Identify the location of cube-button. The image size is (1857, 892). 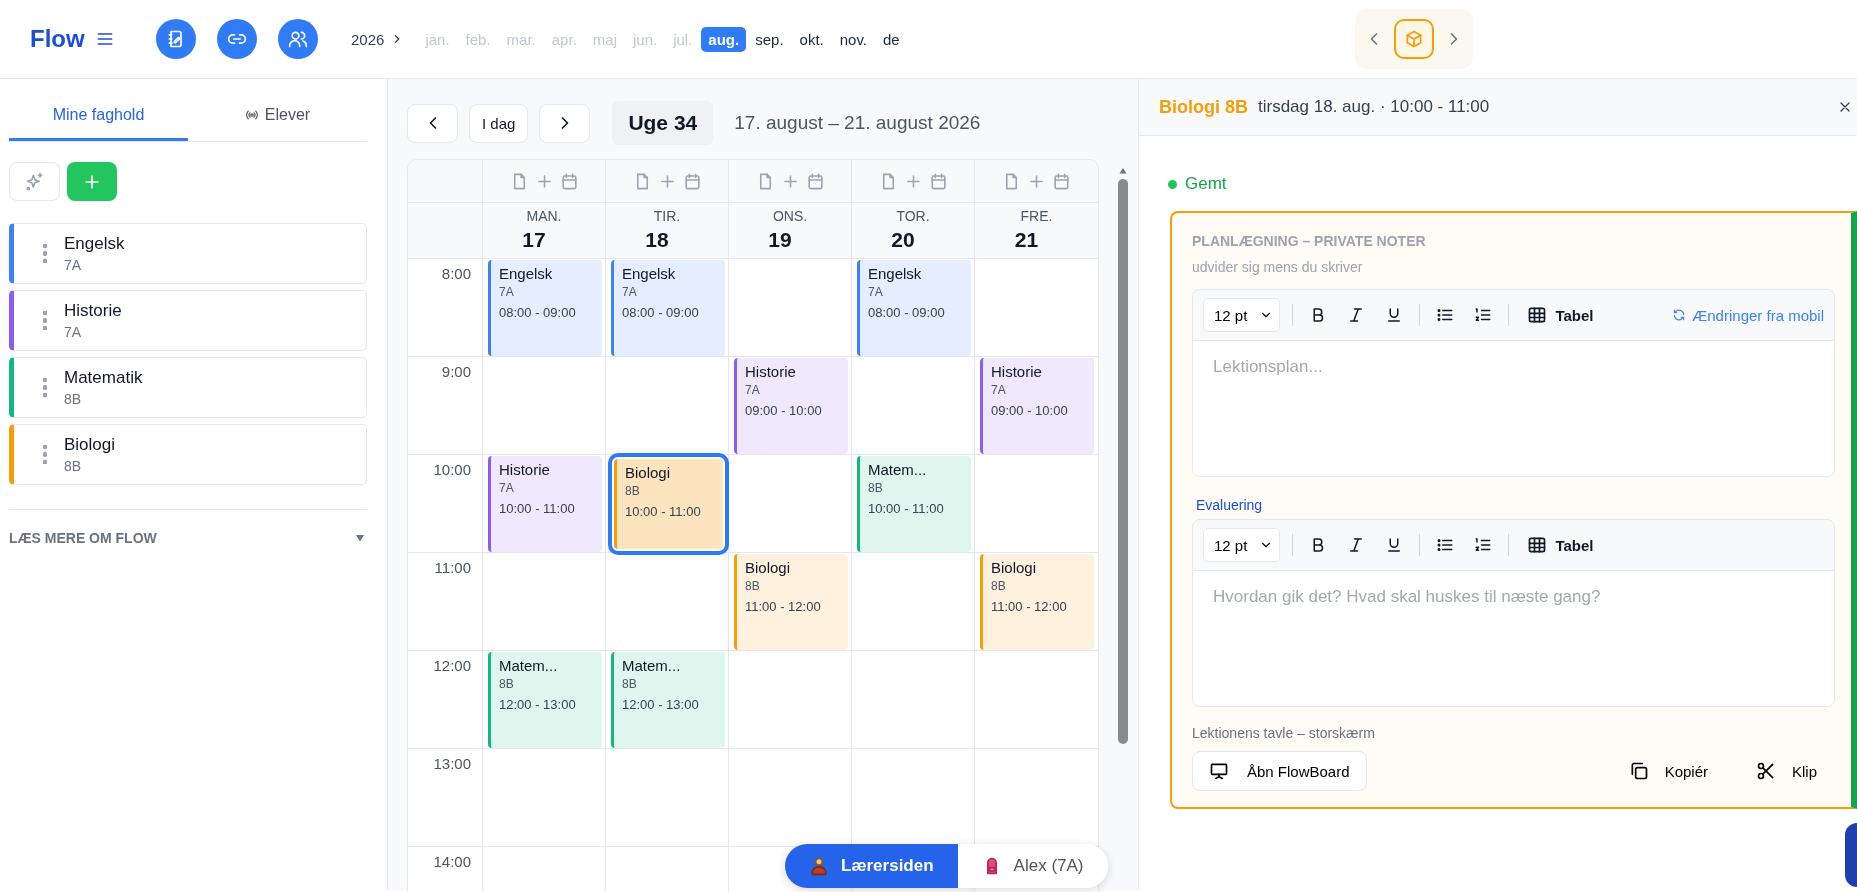
(1414, 39).